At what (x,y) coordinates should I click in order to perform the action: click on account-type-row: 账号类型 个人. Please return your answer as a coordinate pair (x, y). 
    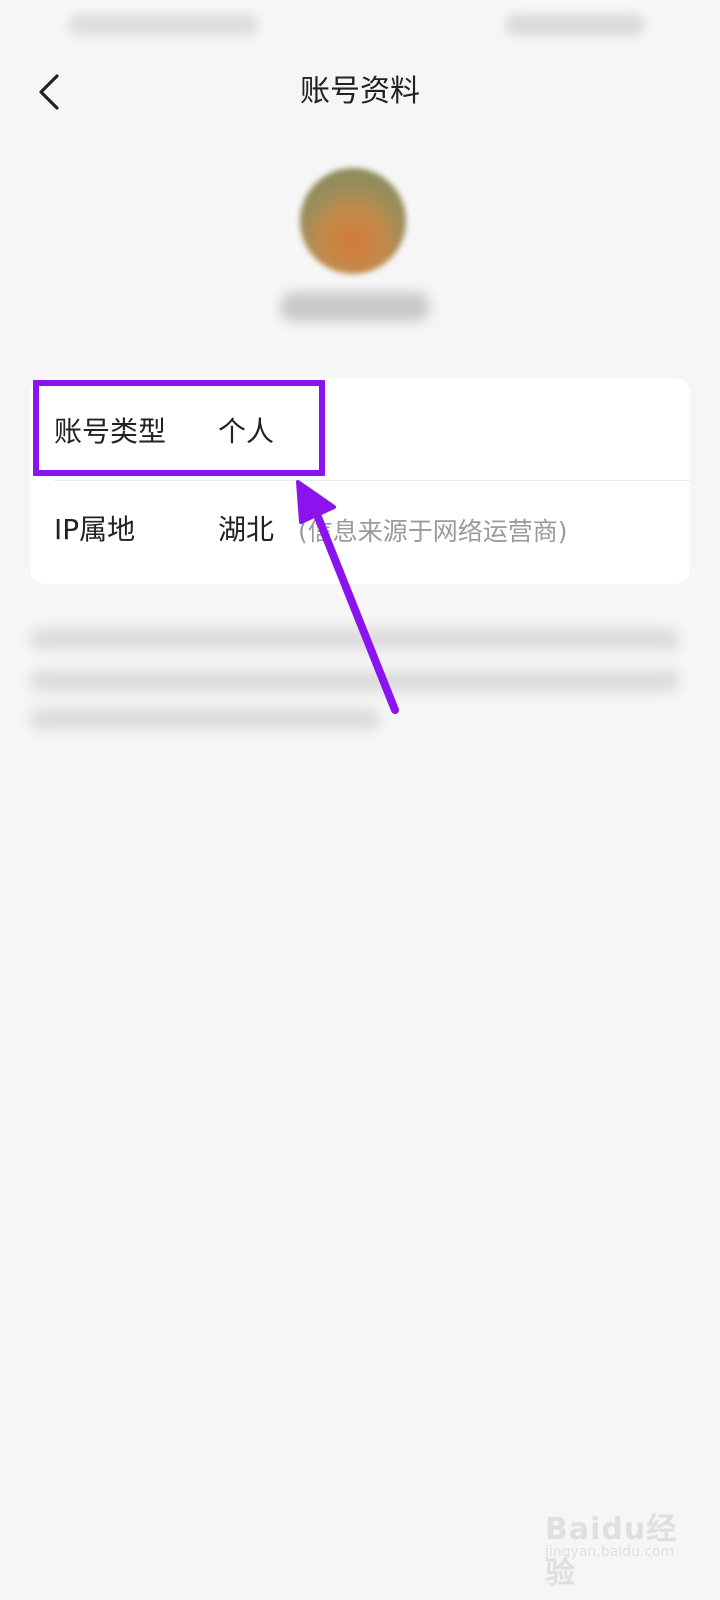
    Looking at the image, I should click on (360, 432).